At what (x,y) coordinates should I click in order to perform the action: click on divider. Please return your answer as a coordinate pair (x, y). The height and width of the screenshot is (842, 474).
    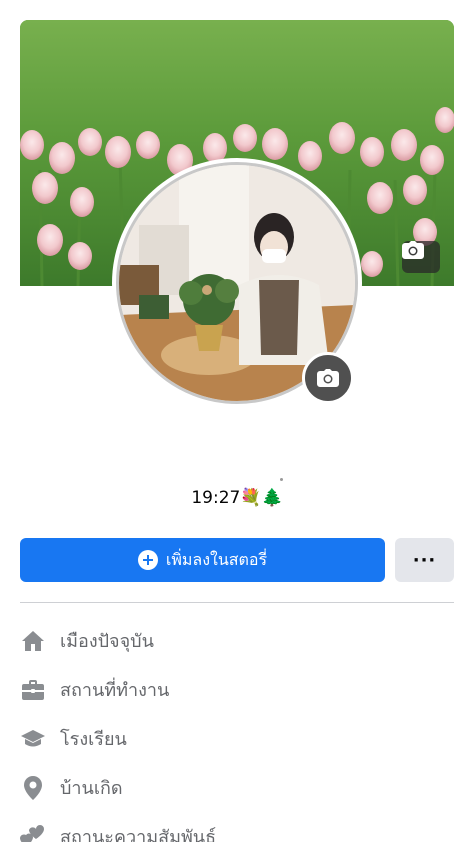
    Looking at the image, I should click on (237, 602).